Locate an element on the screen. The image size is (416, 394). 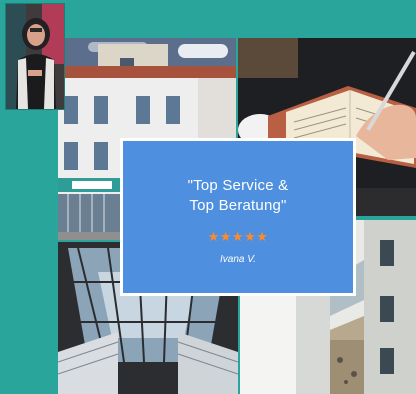
testimonial-quote: "Top Service & Top Beratung" is located at coordinates (238, 196).